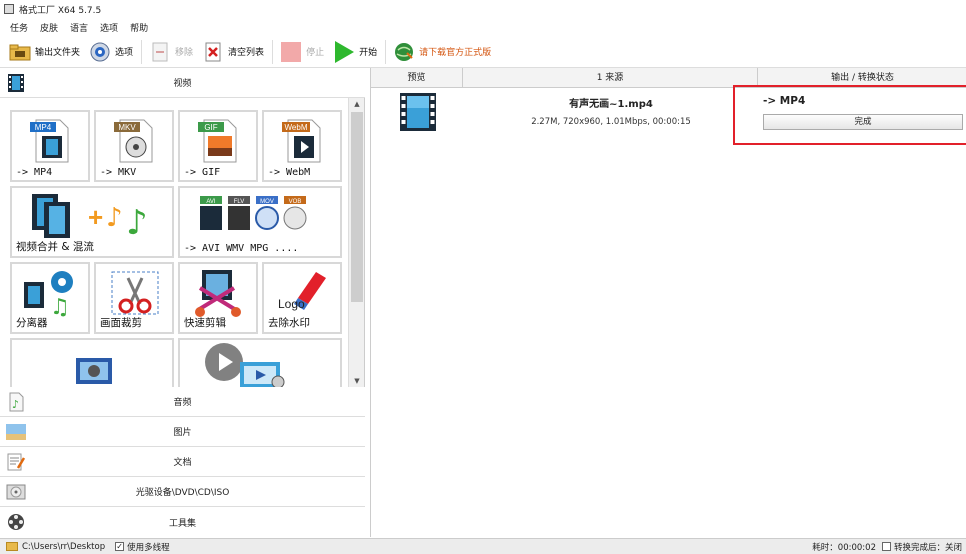 The width and height of the screenshot is (966, 554). I want to click on category-toolbox: 工具集, so click(182, 522).